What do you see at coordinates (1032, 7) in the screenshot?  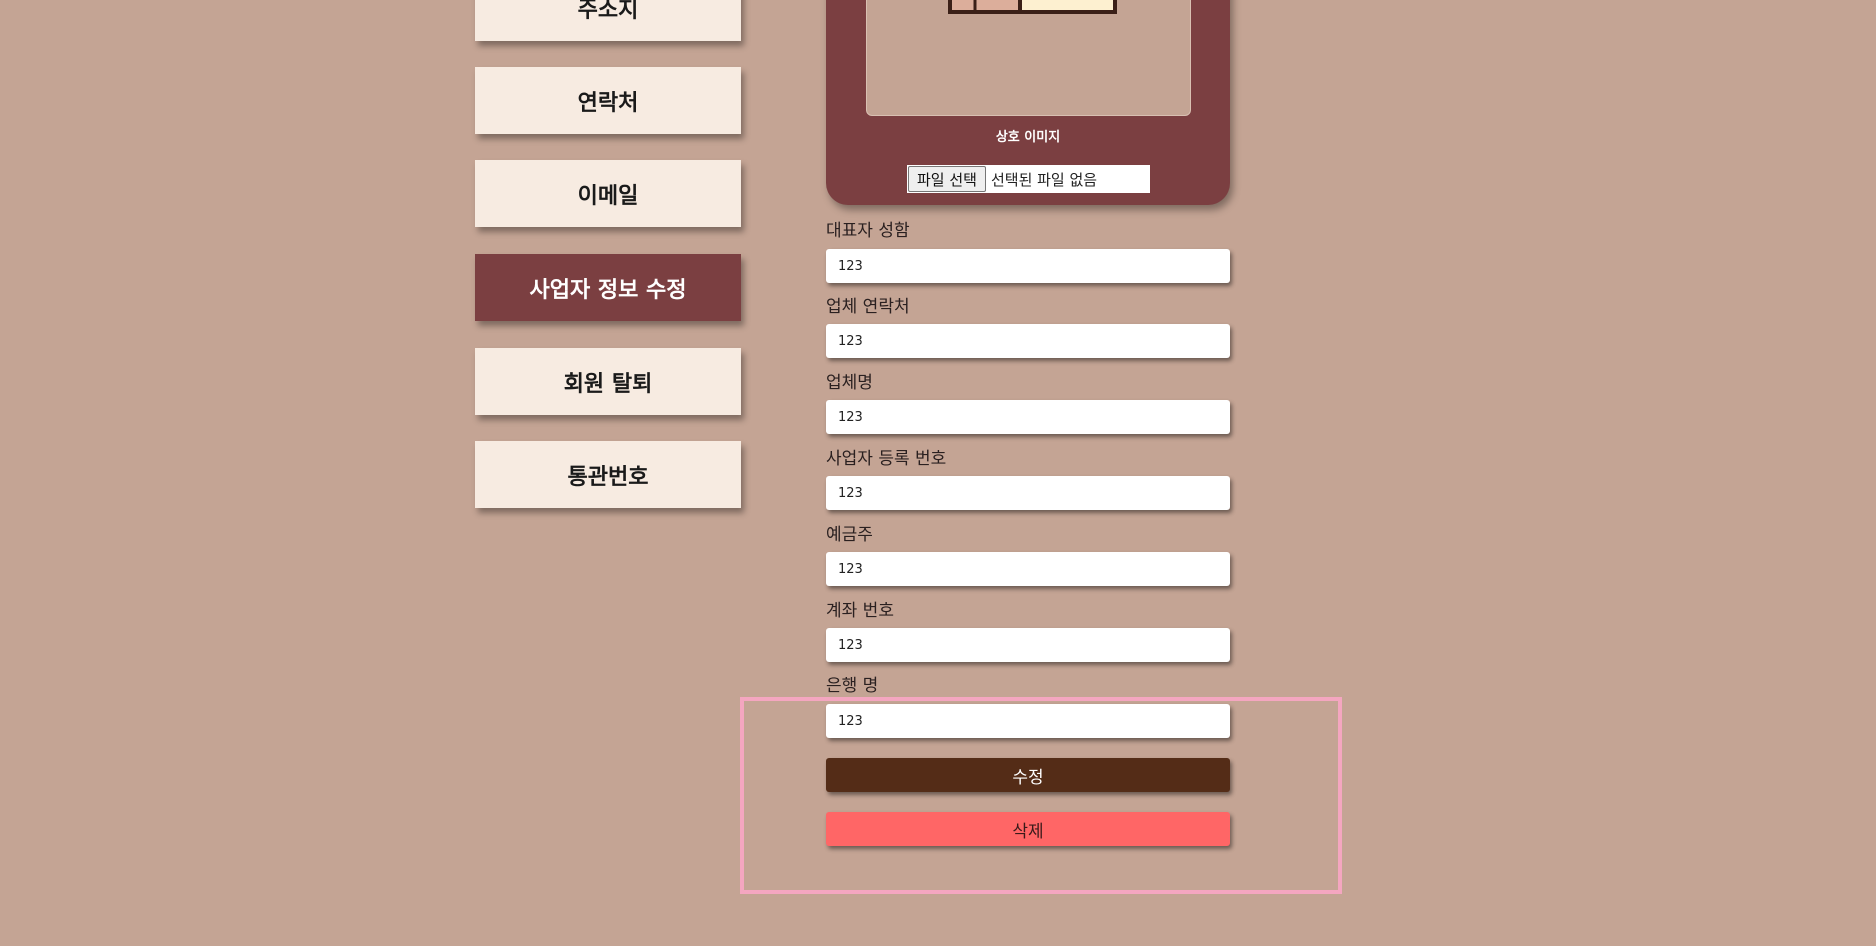 I see `store-placeholder-icon` at bounding box center [1032, 7].